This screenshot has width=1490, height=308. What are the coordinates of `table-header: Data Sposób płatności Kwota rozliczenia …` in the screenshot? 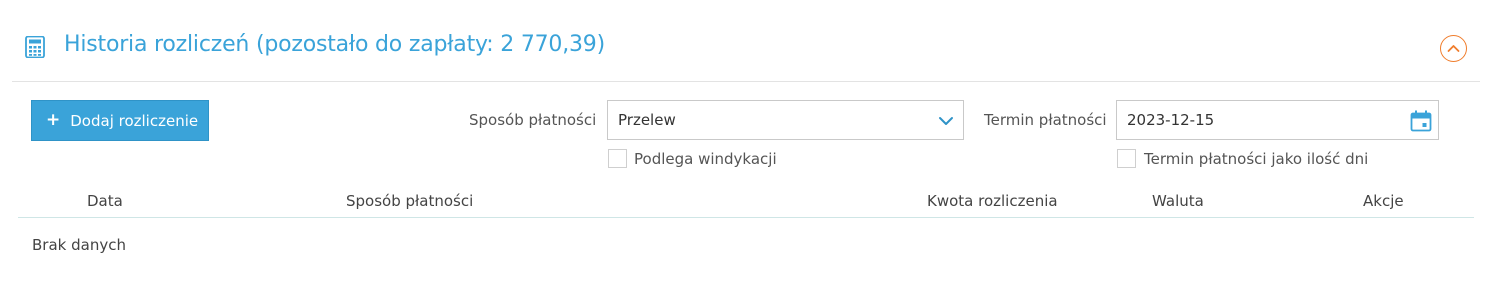 It's located at (746, 202).